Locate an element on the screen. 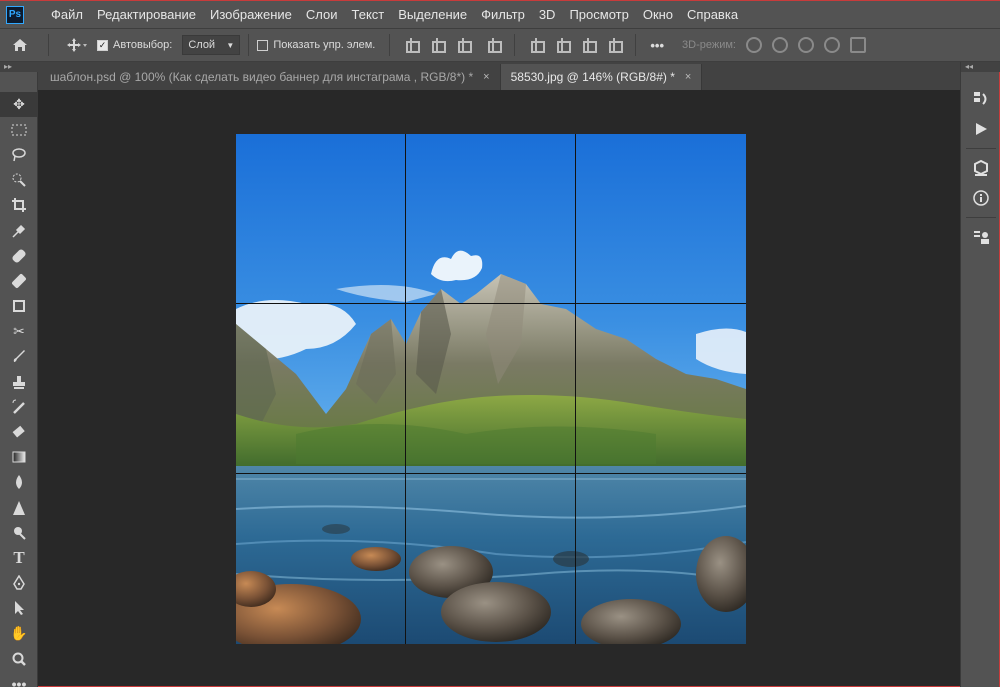 This screenshot has width=1000, height=687. more-options-button: ••• is located at coordinates (657, 45).